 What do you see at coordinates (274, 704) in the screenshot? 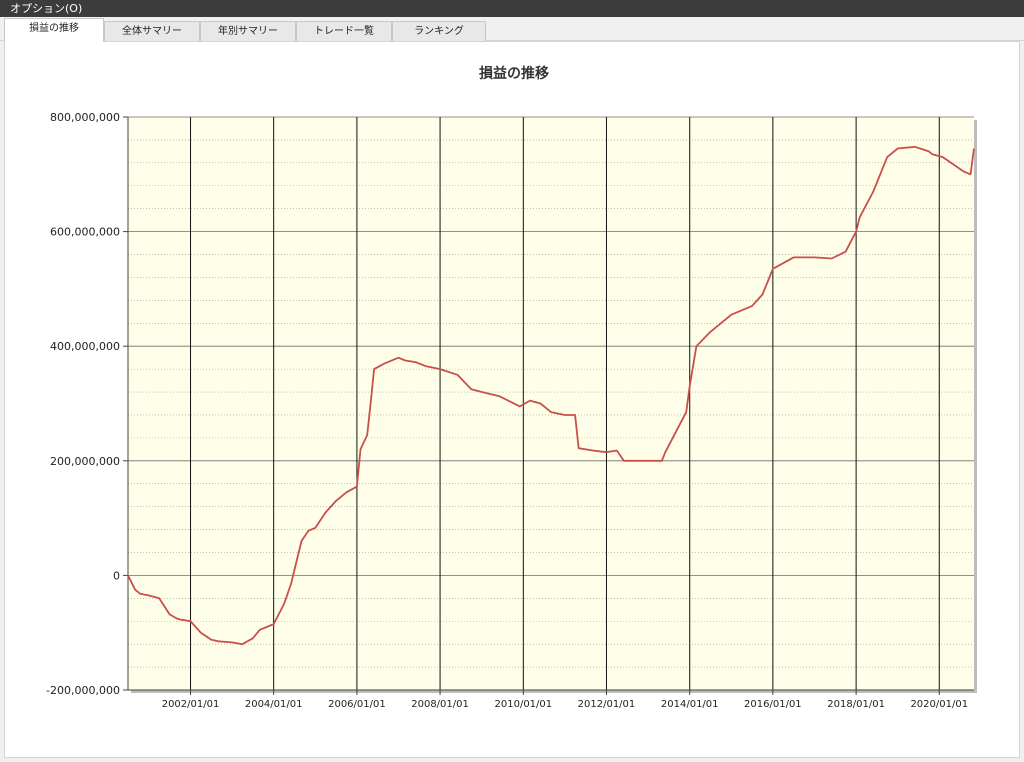
I see `x-tick-label: 2004/01/01` at bounding box center [274, 704].